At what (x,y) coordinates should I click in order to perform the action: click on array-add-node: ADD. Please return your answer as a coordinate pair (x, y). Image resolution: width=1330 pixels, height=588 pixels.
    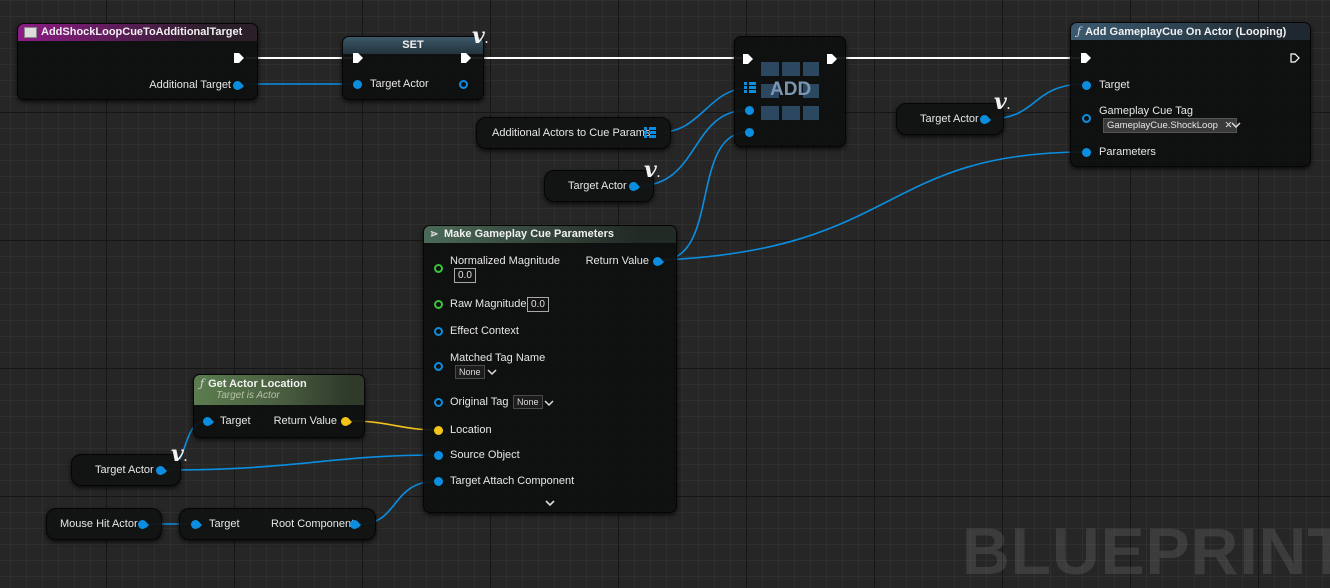
    Looking at the image, I should click on (790, 91).